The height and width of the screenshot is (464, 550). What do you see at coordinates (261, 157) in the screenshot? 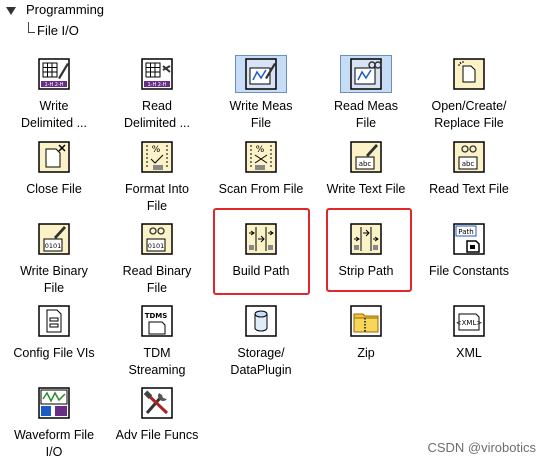
I see `scan-from-file-icon: %` at bounding box center [261, 157].